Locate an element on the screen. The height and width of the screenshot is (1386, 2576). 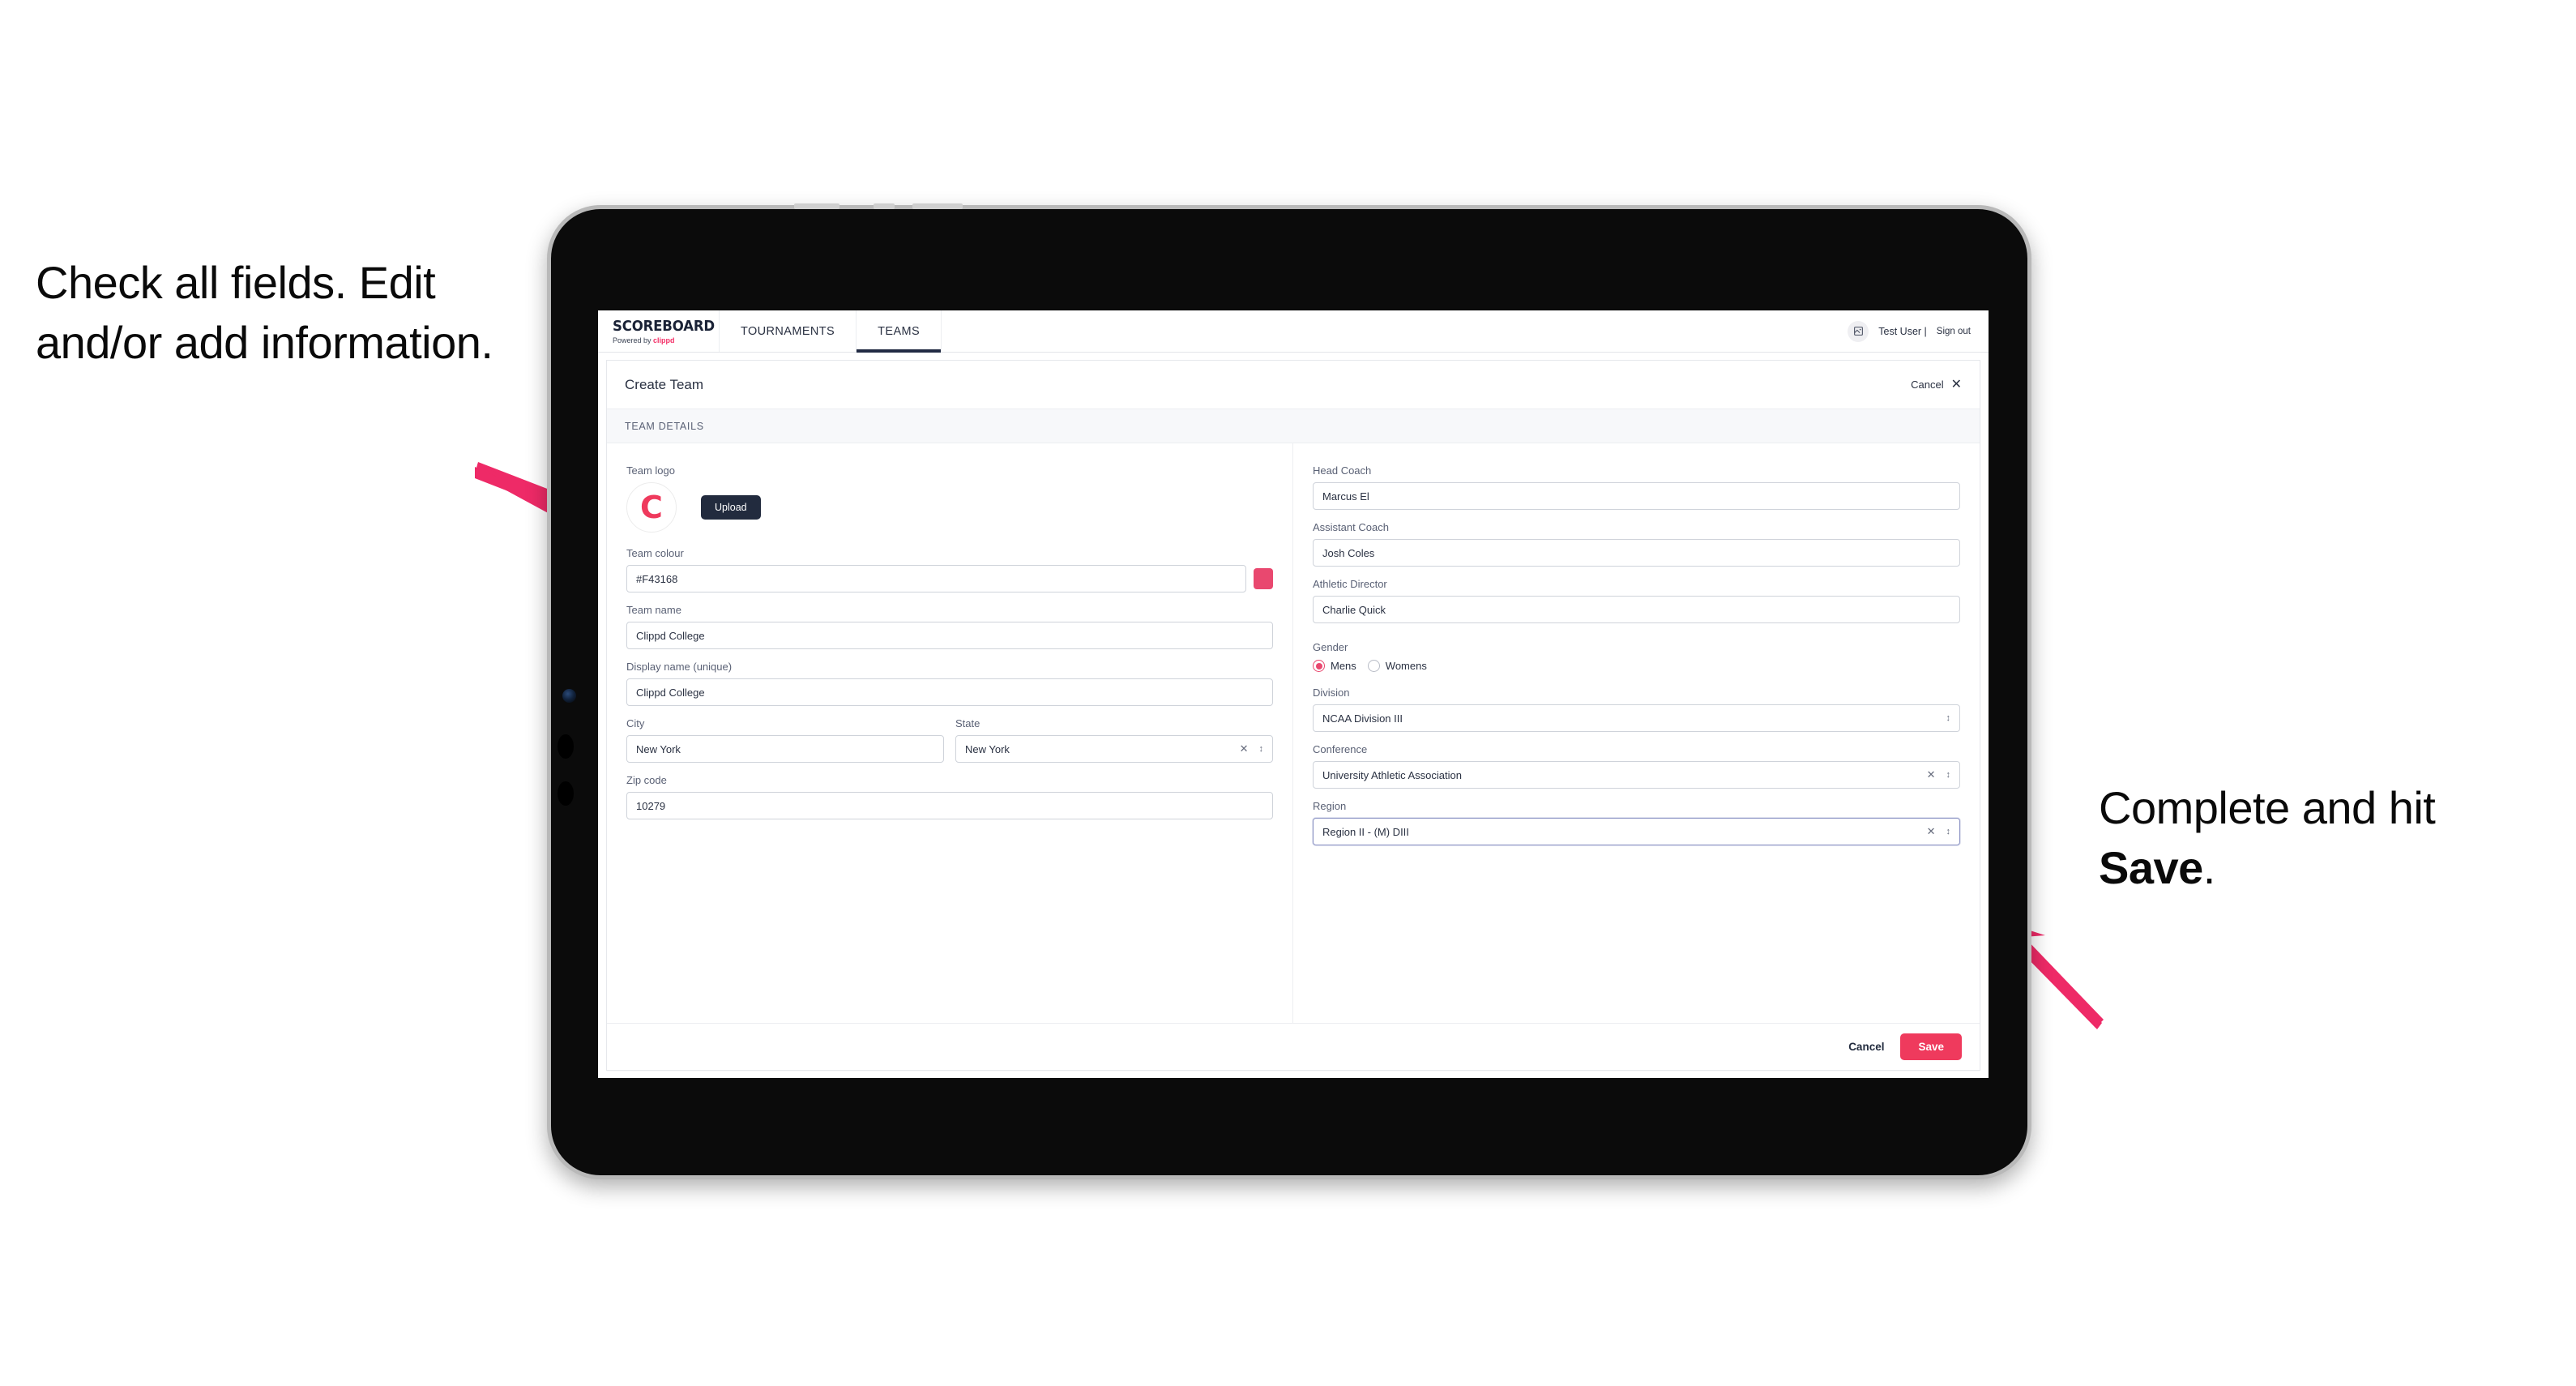
sign-out-link: Sign out is located at coordinates (1954, 331).